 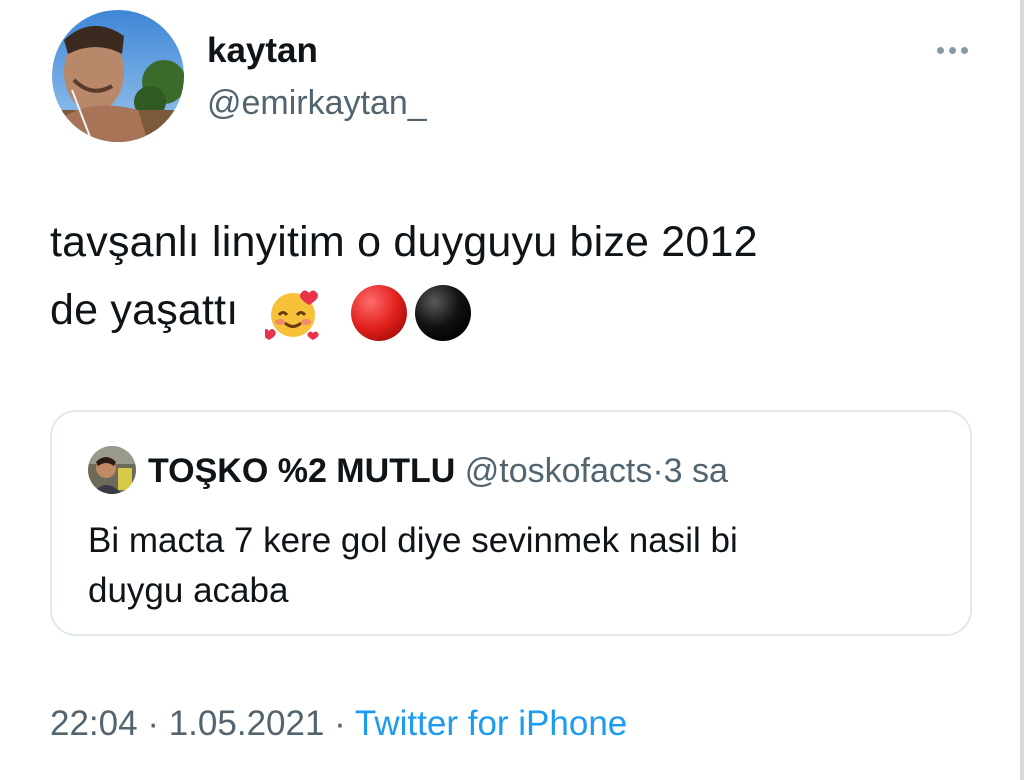 I want to click on tweet-date: 1.05.2021, so click(x=247, y=723).